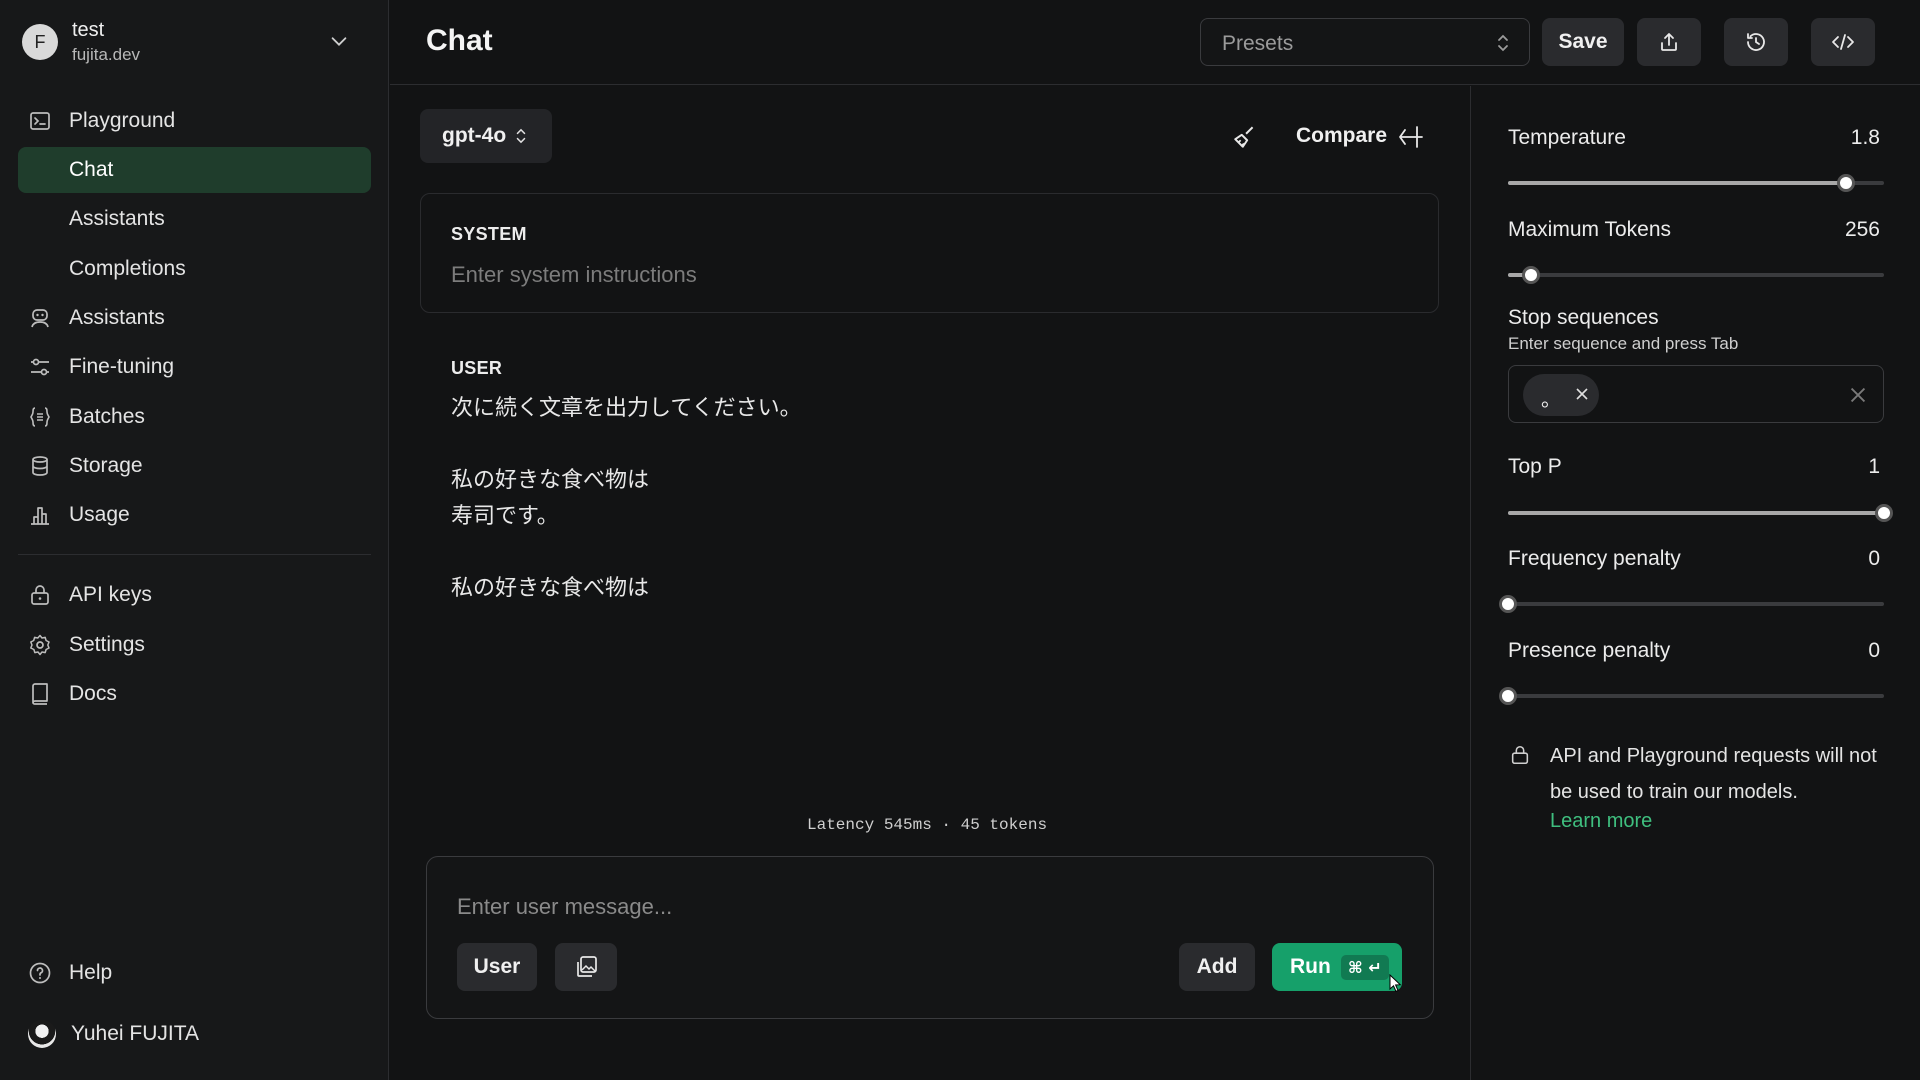 Image resolution: width=1920 pixels, height=1080 pixels. What do you see at coordinates (489, 234) in the screenshot?
I see `system-label: SYSTEM` at bounding box center [489, 234].